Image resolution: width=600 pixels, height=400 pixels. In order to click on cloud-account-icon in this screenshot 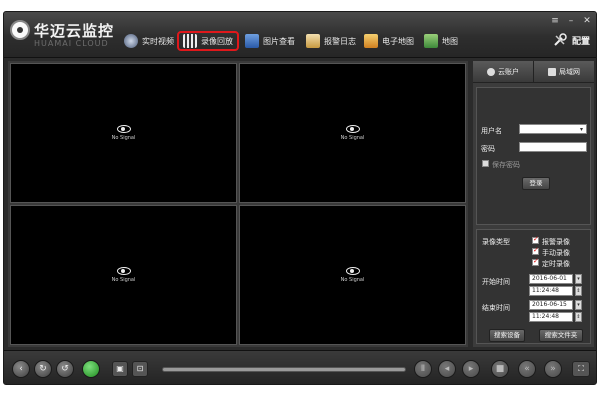, I will do `click(491, 71)`.